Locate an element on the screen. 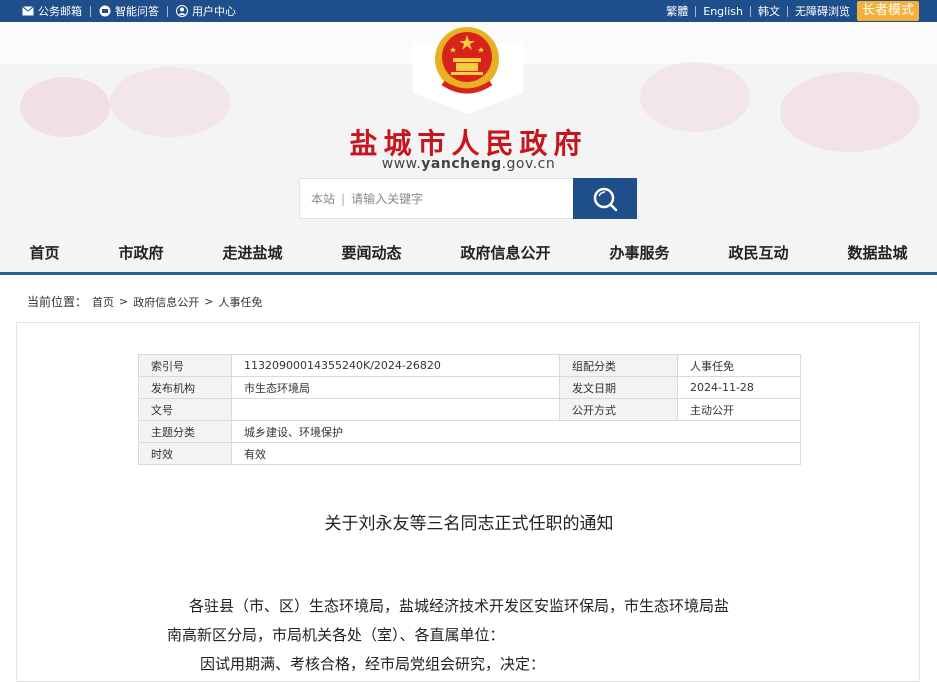 This screenshot has width=937, height=682. topic-label: 主题分类 is located at coordinates (185, 431).